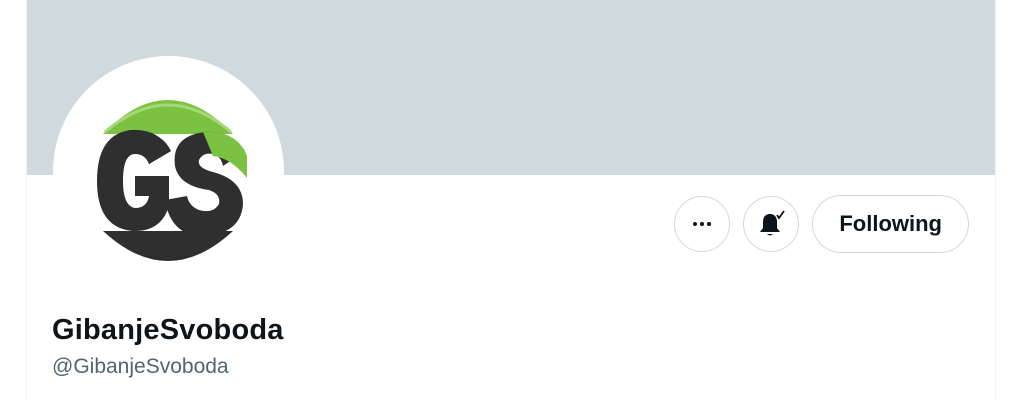 Image resolution: width=1024 pixels, height=400 pixels. Describe the element at coordinates (140, 366) in the screenshot. I see `user-handle: @GibanjeSvoboda` at that location.